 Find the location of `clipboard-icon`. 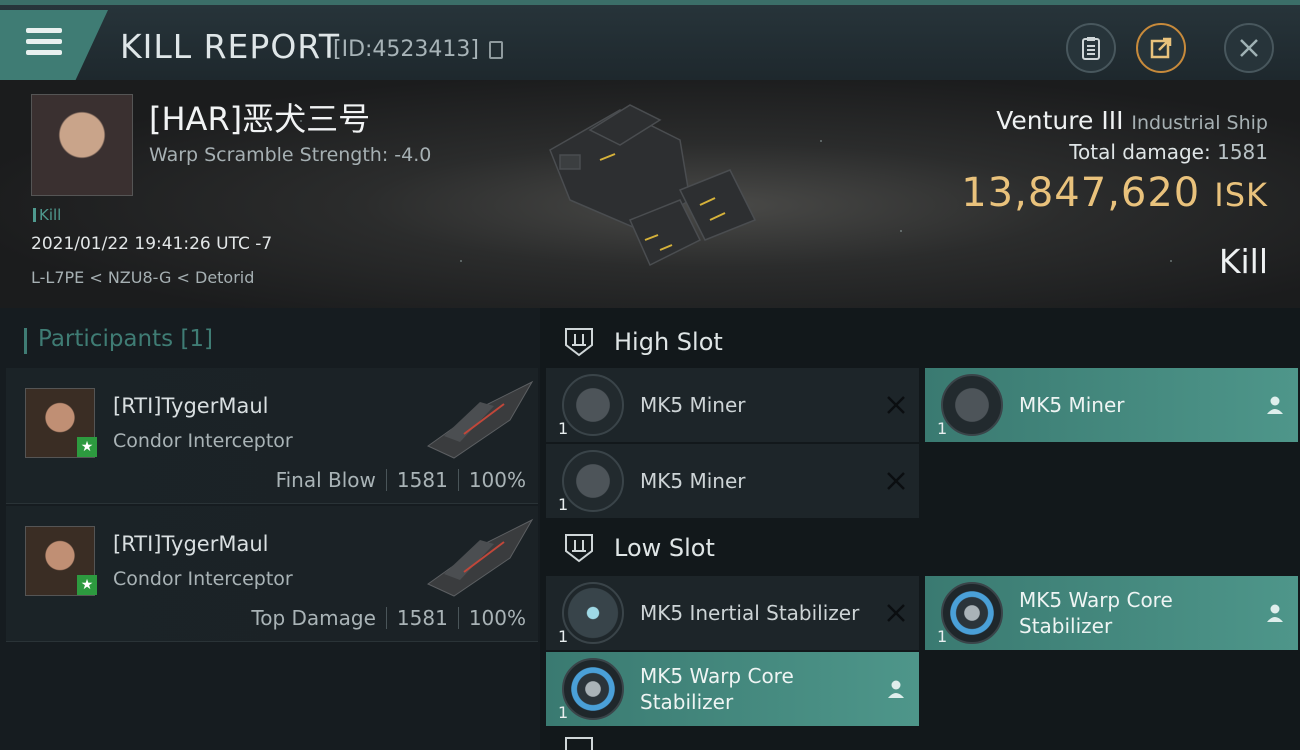

clipboard-icon is located at coordinates (1091, 48).